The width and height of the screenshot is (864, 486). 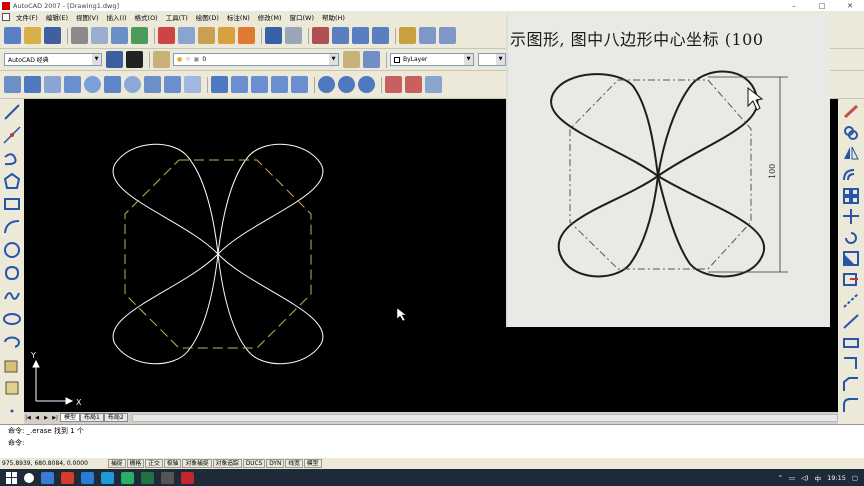 What do you see at coordinates (134, 59) in the screenshot?
I see `workspace-save-icon` at bounding box center [134, 59].